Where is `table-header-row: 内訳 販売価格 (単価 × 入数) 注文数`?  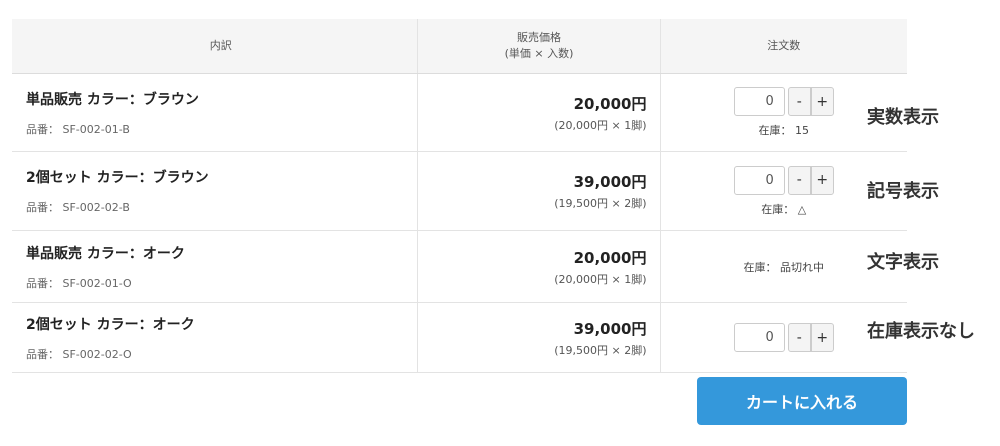 table-header-row: 内訳 販売価格 (単価 × 入数) 注文数 is located at coordinates (459, 46).